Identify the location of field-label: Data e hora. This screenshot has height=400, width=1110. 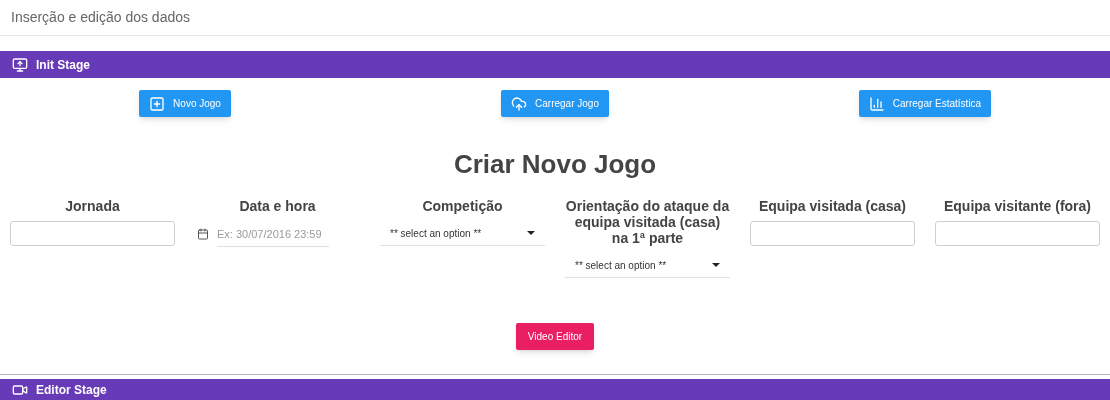
(277, 206).